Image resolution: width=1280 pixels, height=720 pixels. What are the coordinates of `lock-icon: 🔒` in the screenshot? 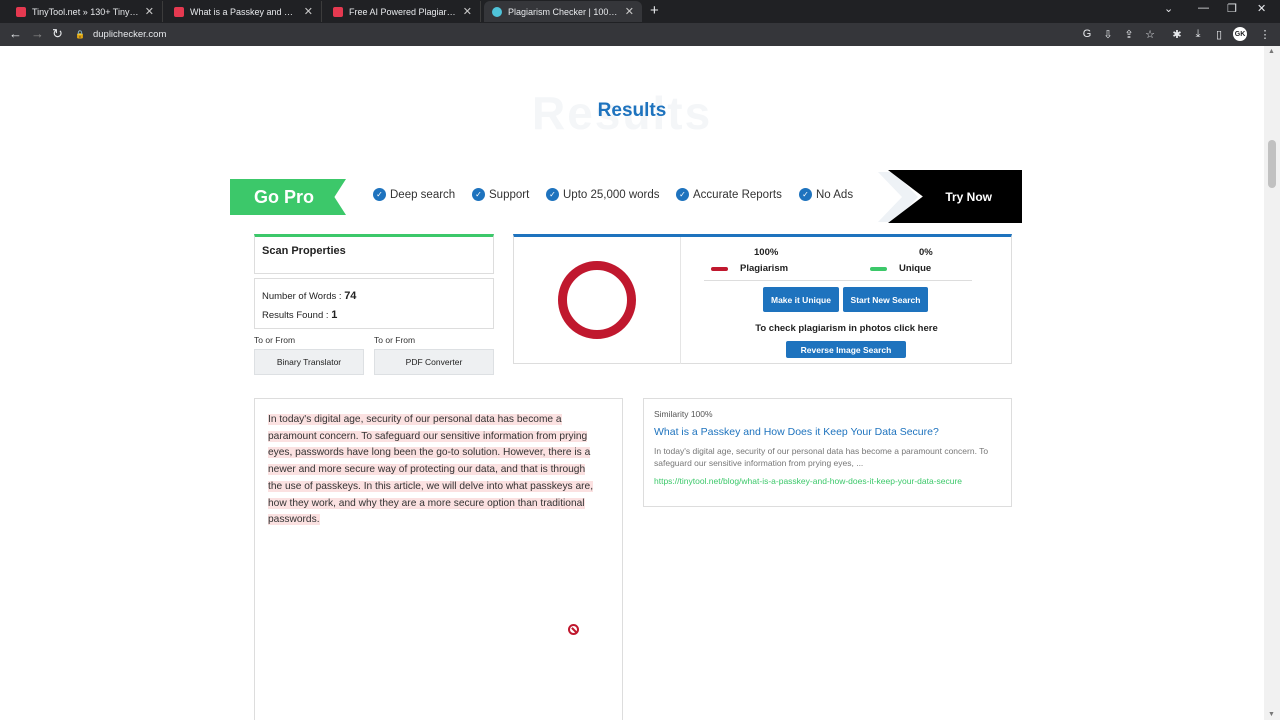 It's located at (80, 34).